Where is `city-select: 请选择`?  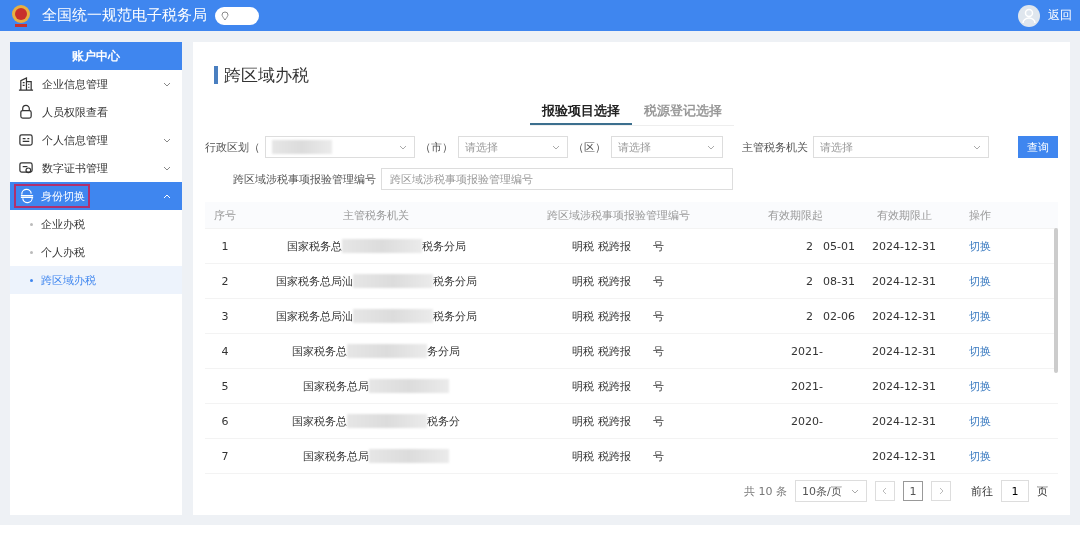
city-select: 请选择 is located at coordinates (513, 147).